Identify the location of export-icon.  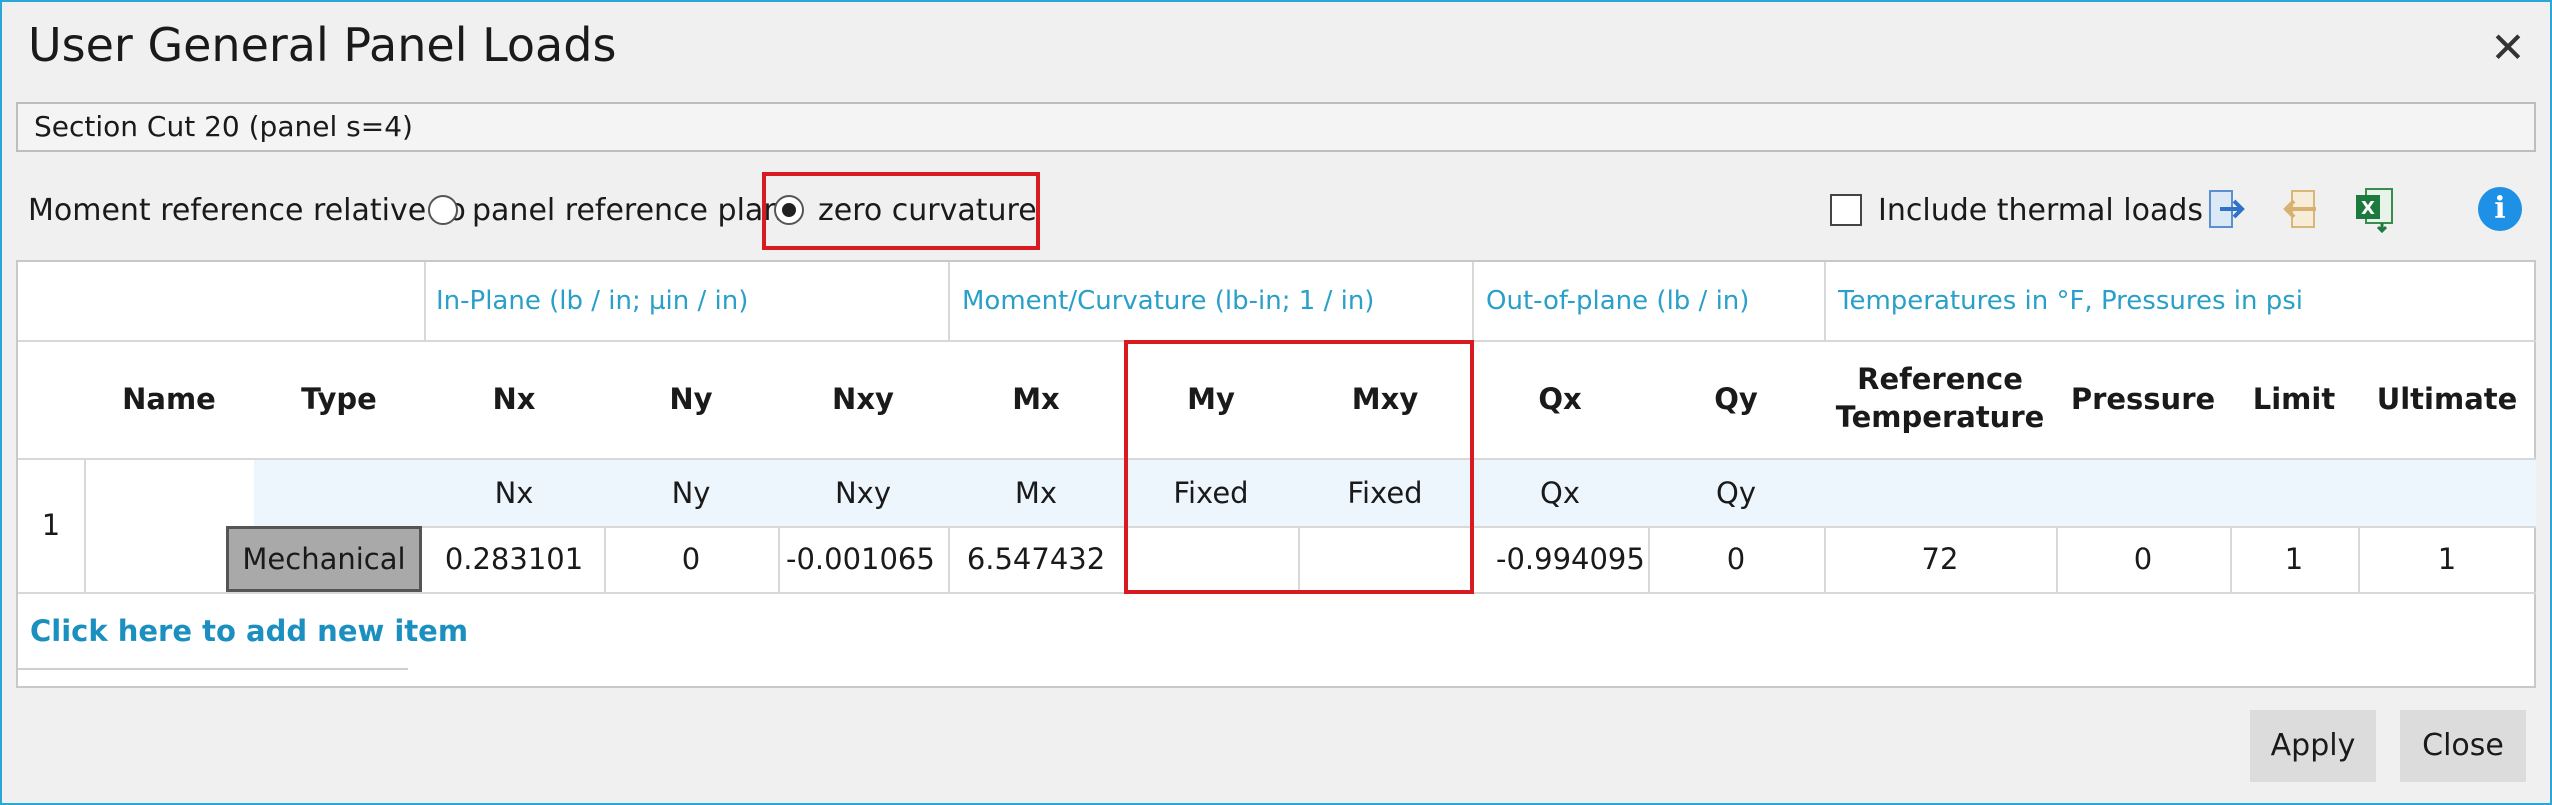
(2300, 209).